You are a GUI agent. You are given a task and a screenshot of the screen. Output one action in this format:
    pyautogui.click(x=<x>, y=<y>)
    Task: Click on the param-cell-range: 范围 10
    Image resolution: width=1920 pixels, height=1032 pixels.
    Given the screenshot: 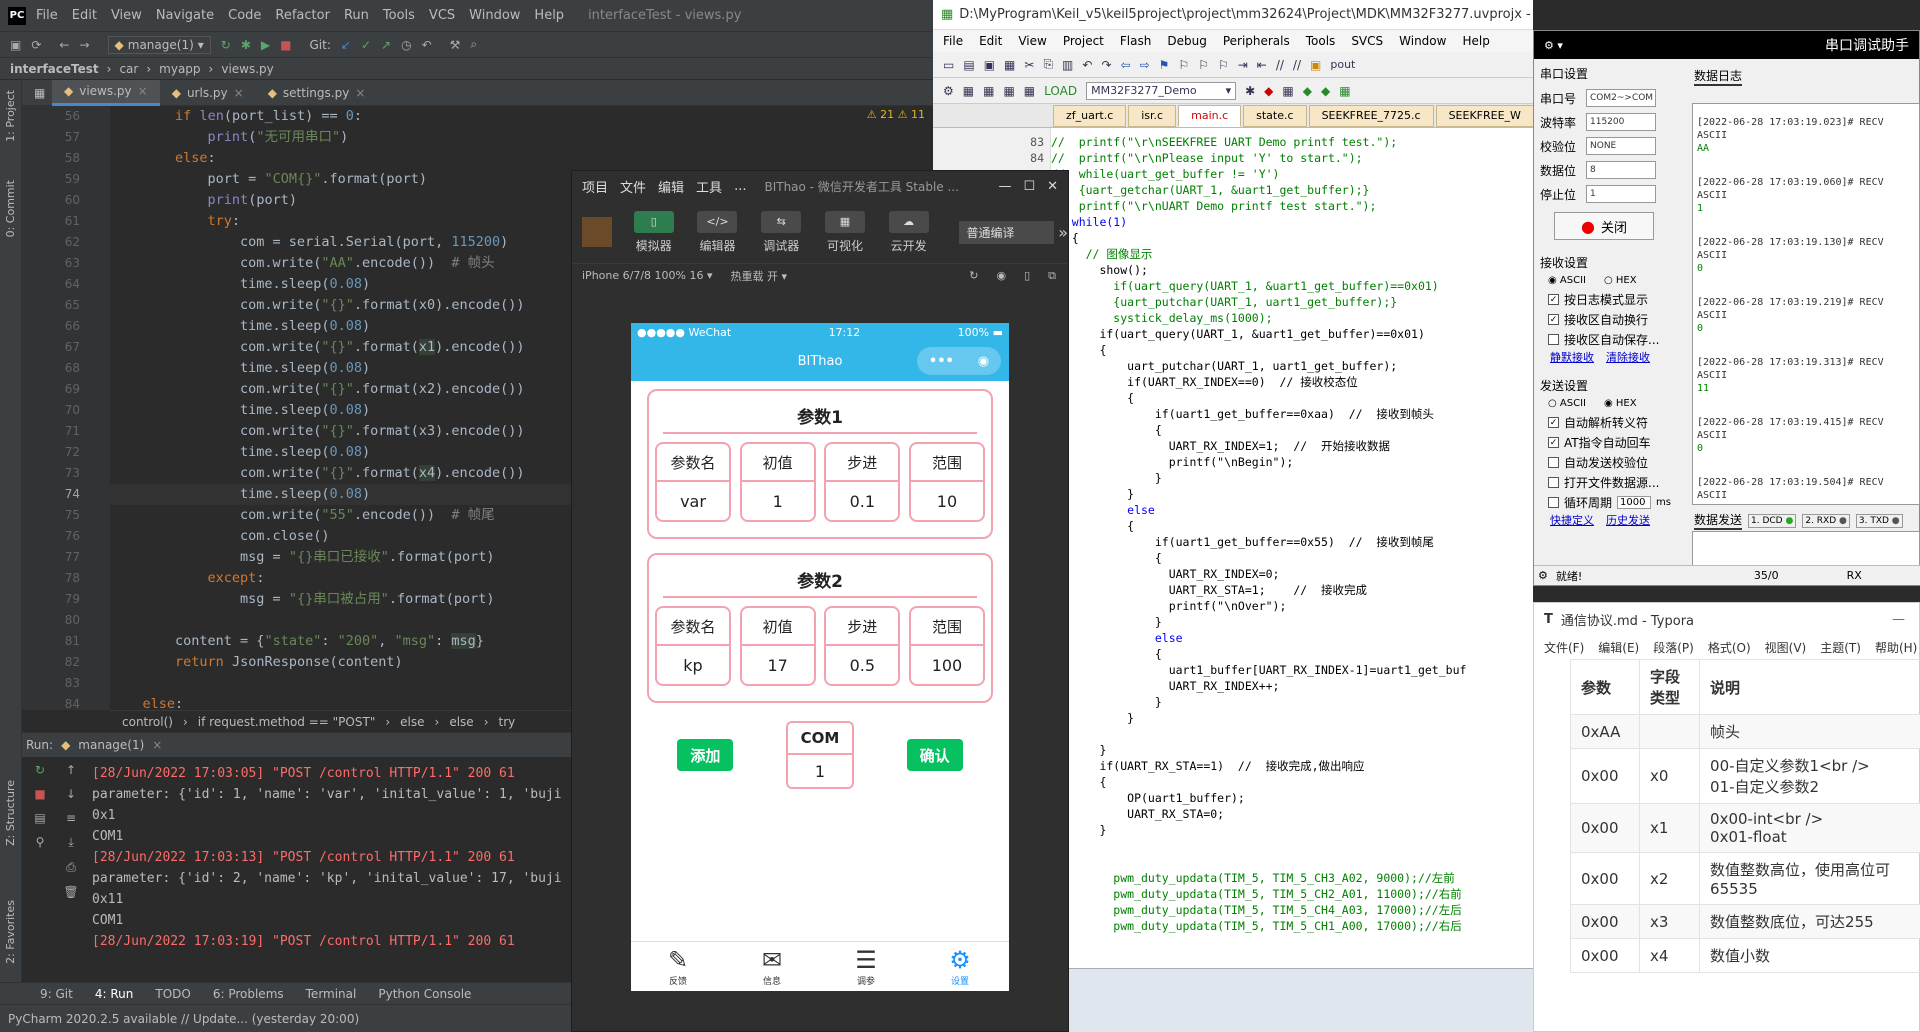 What is the action you would take?
    pyautogui.click(x=946, y=482)
    